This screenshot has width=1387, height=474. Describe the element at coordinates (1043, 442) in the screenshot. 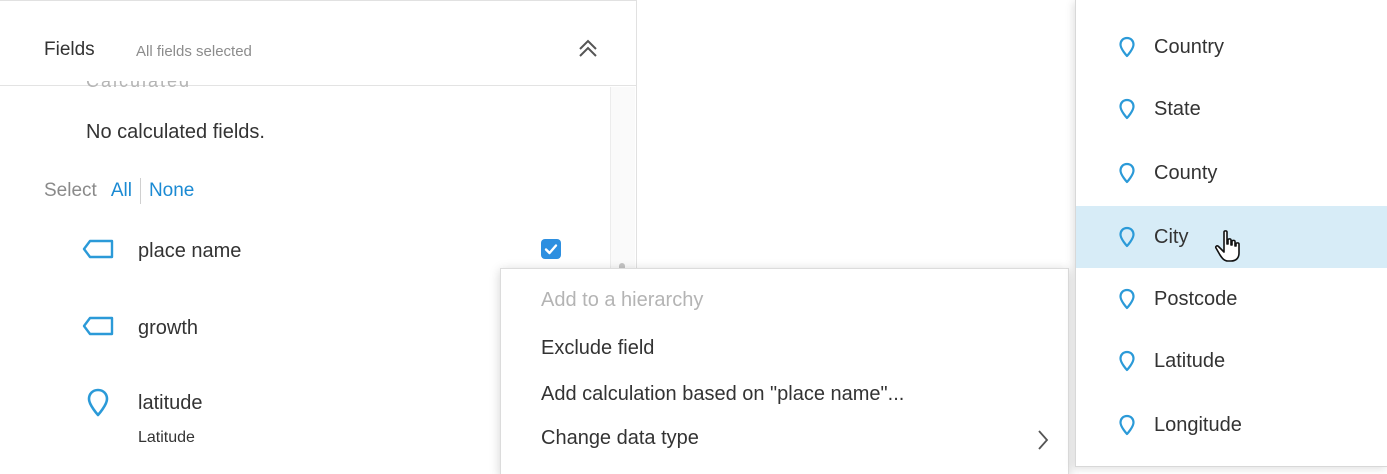

I see `chevron-right-icon` at that location.